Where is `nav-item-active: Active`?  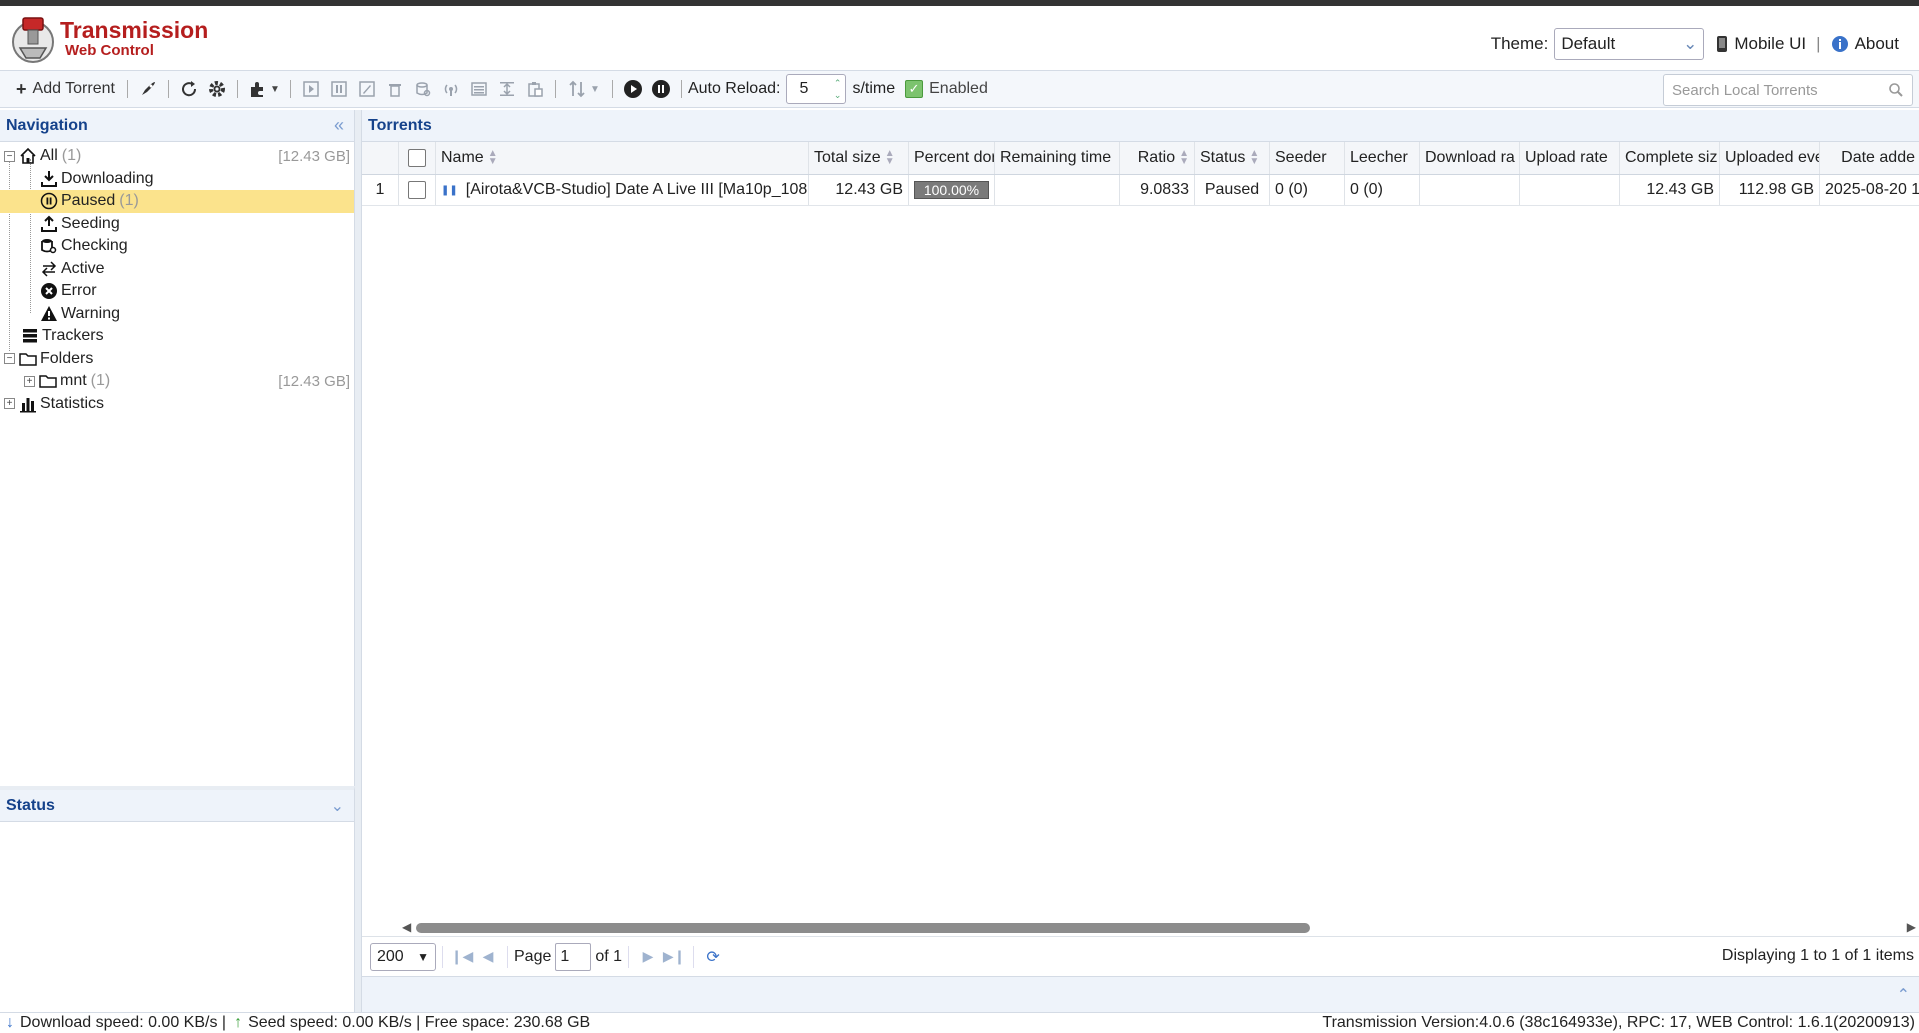 nav-item-active: Active is located at coordinates (177, 269).